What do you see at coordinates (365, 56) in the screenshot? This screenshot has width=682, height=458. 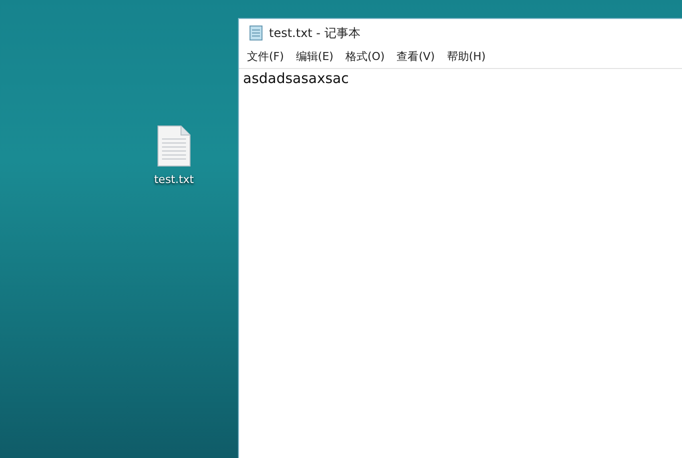 I see `menu-item: 格式(O)` at bounding box center [365, 56].